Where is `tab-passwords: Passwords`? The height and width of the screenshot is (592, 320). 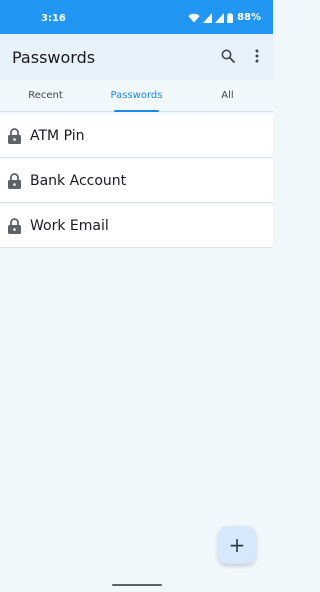
tab-passwords: Passwords is located at coordinates (136, 96).